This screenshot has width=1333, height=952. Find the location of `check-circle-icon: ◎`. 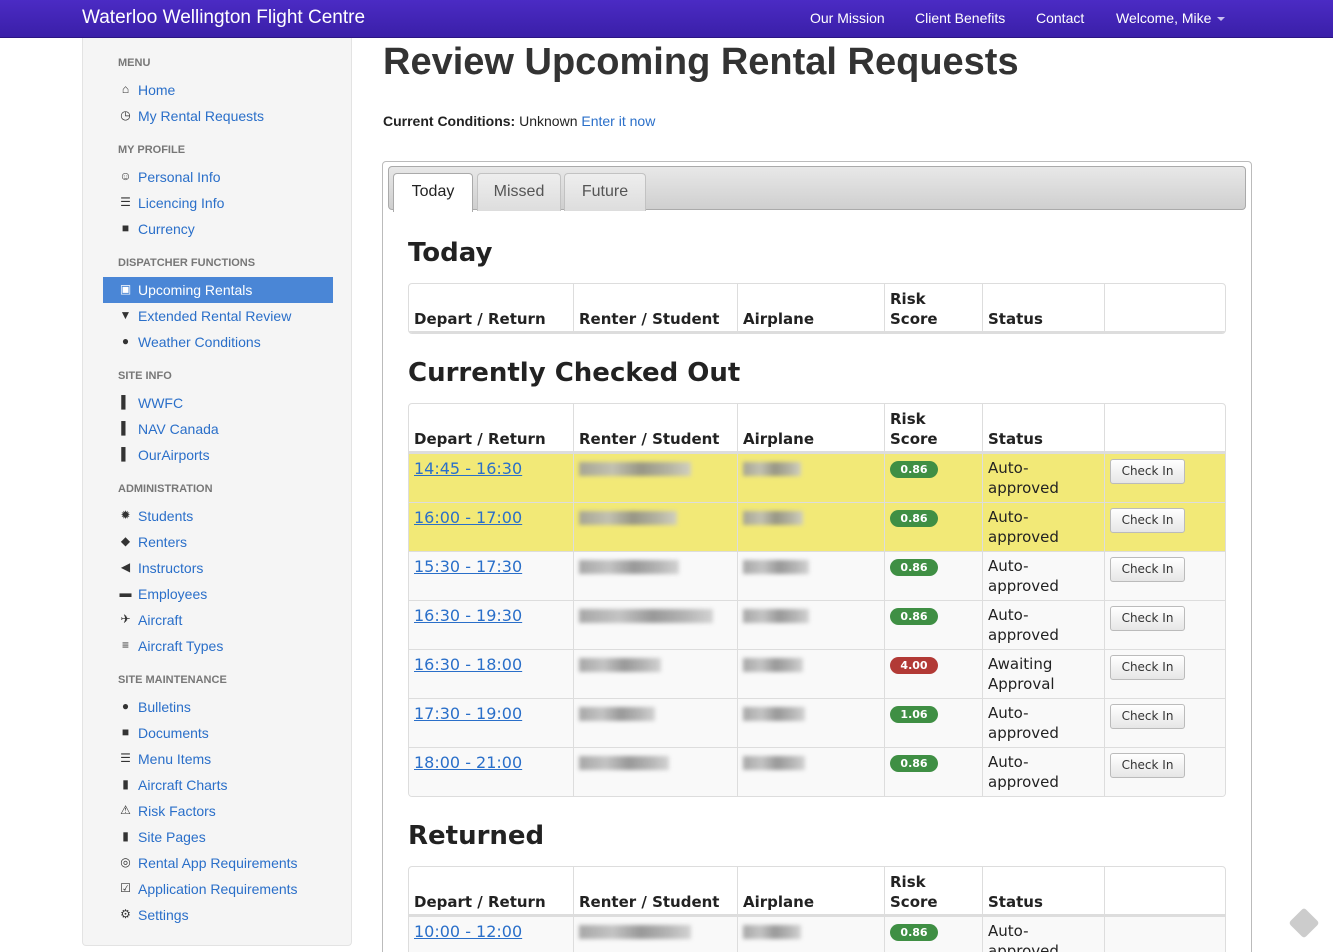

check-circle-icon: ◎ is located at coordinates (125, 862).